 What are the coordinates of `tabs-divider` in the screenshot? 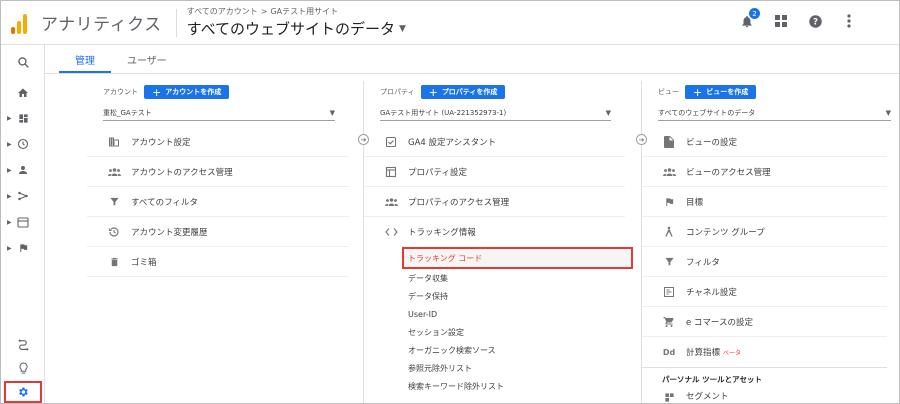 It's located at (472, 73).